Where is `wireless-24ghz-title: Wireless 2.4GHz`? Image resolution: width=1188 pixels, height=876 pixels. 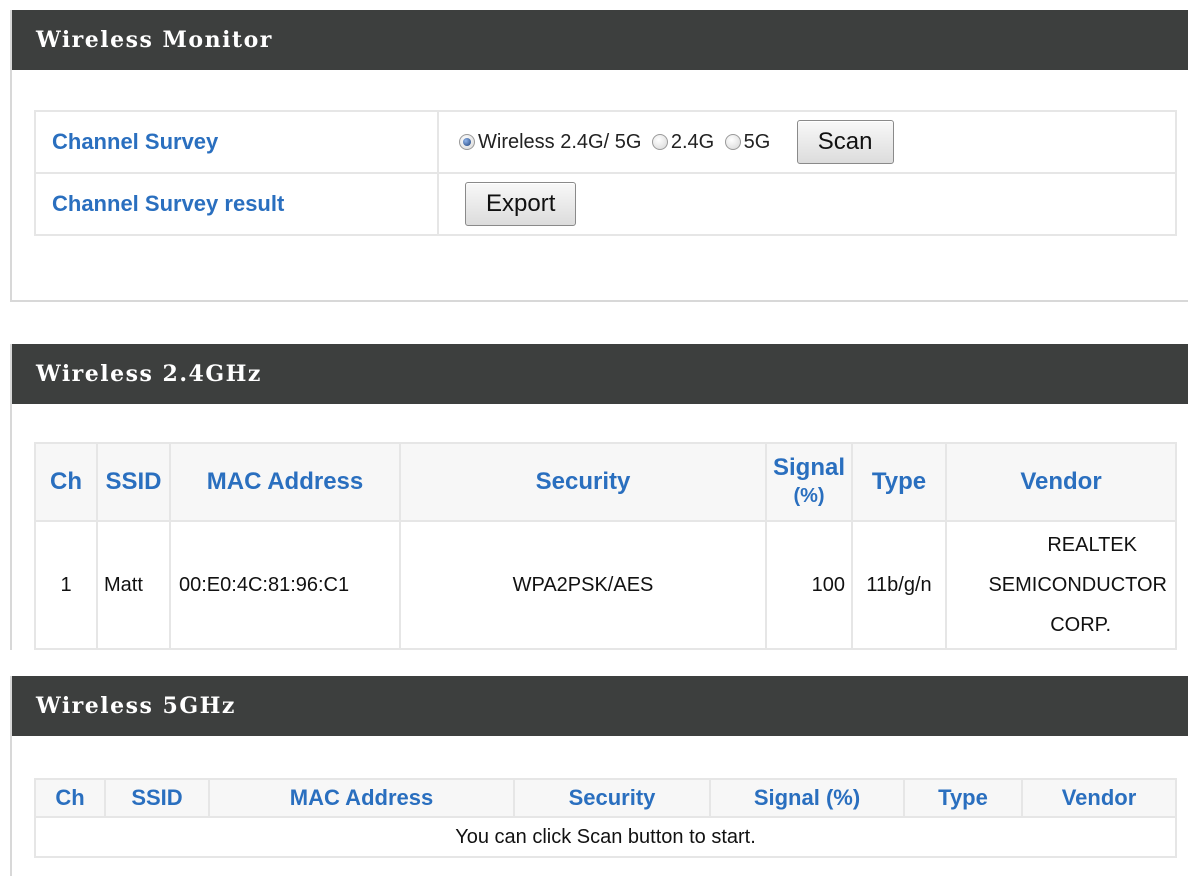
wireless-24ghz-title: Wireless 2.4GHz is located at coordinates (600, 374).